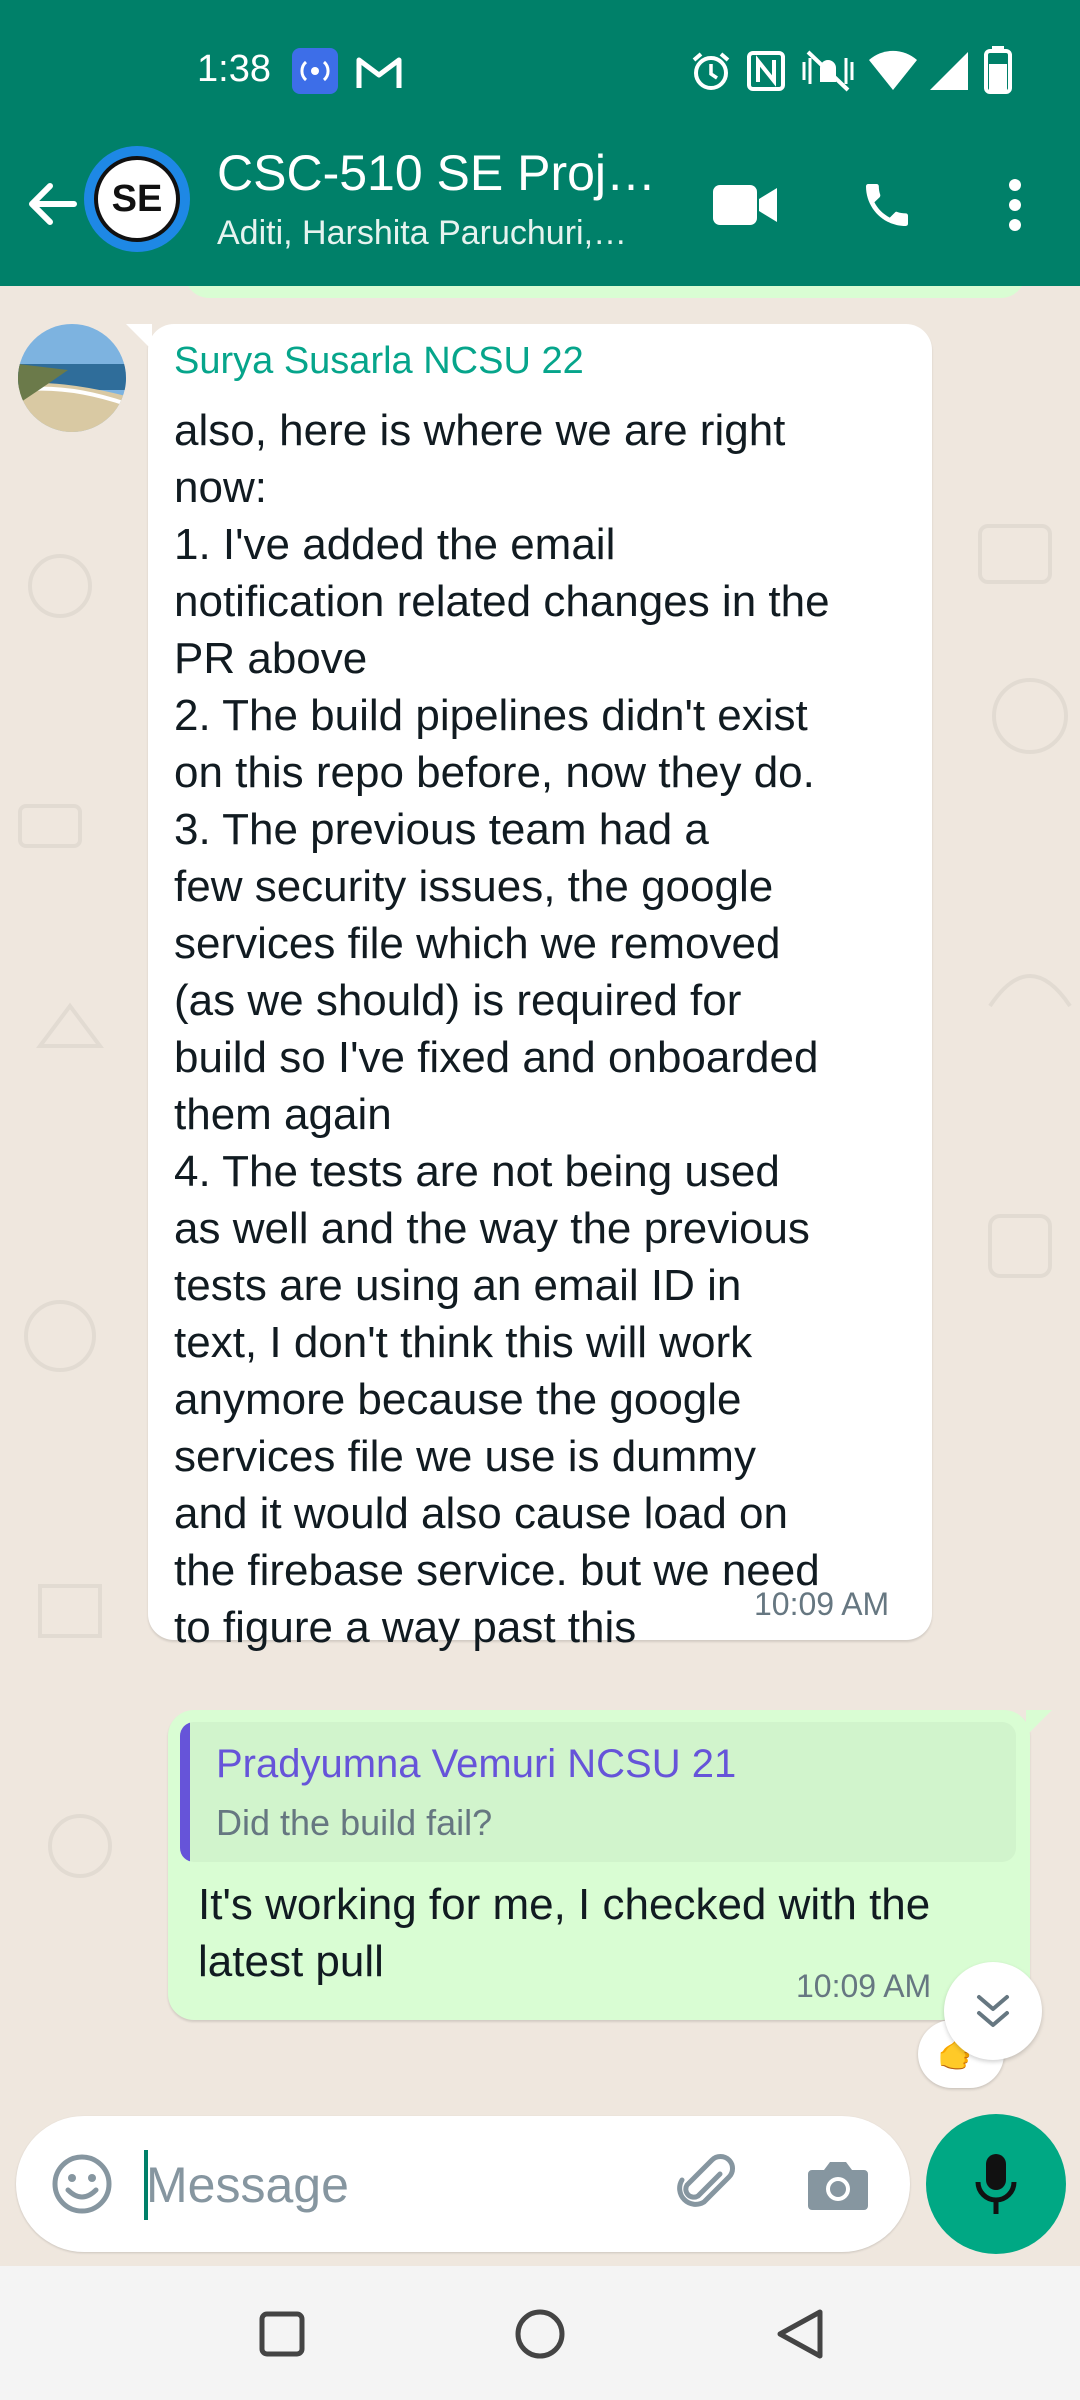 This screenshot has height=2400, width=1080. Describe the element at coordinates (379, 74) in the screenshot. I see `gmail-icon` at that location.